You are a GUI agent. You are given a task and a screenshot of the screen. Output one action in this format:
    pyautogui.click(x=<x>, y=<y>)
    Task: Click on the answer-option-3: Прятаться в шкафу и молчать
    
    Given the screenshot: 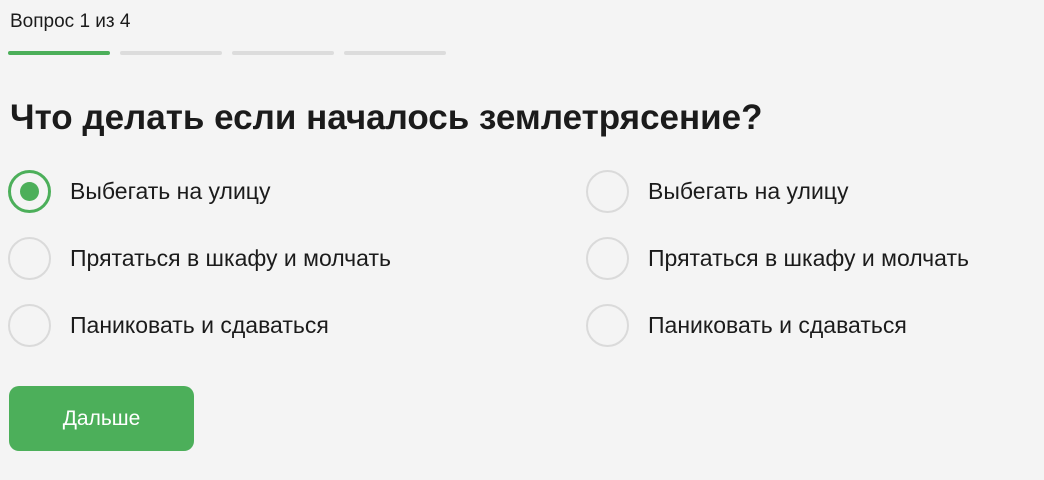 What is the action you would take?
    pyautogui.click(x=297, y=270)
    